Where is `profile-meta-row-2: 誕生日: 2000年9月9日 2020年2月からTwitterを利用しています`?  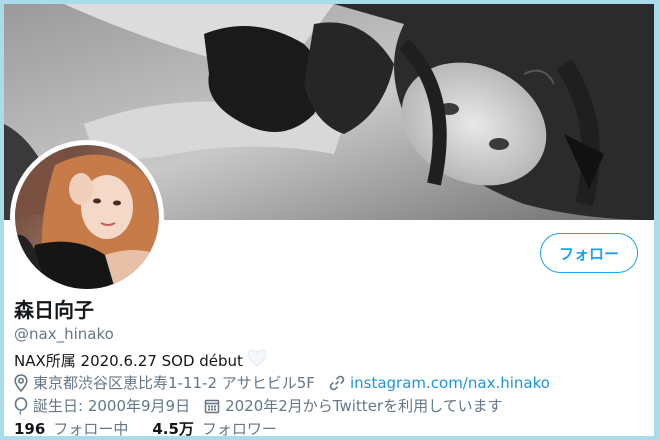 profile-meta-row-2: 誕生日: 2000年9月9日 2020年2月からTwitterを利用しています is located at coordinates (265, 405).